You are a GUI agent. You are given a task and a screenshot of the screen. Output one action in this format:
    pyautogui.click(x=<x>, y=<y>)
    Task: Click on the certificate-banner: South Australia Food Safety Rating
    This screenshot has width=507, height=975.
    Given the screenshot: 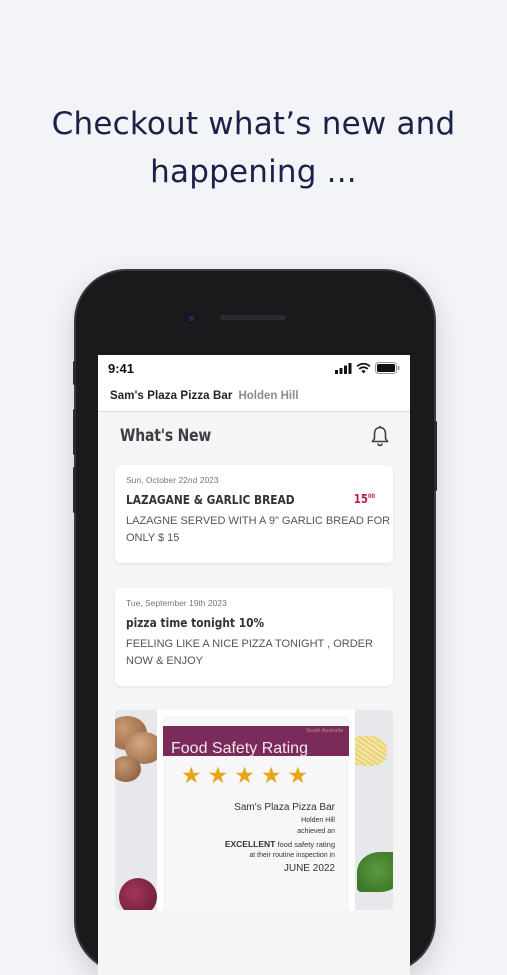 What is the action you would take?
    pyautogui.click(x=256, y=741)
    